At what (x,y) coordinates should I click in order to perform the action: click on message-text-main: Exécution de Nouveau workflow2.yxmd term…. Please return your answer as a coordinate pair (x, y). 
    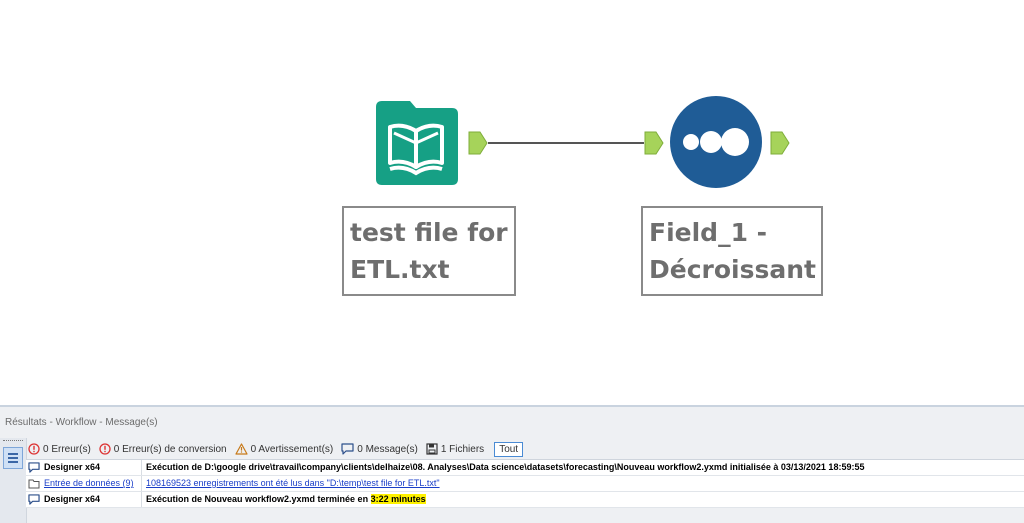
    Looking at the image, I should click on (258, 499).